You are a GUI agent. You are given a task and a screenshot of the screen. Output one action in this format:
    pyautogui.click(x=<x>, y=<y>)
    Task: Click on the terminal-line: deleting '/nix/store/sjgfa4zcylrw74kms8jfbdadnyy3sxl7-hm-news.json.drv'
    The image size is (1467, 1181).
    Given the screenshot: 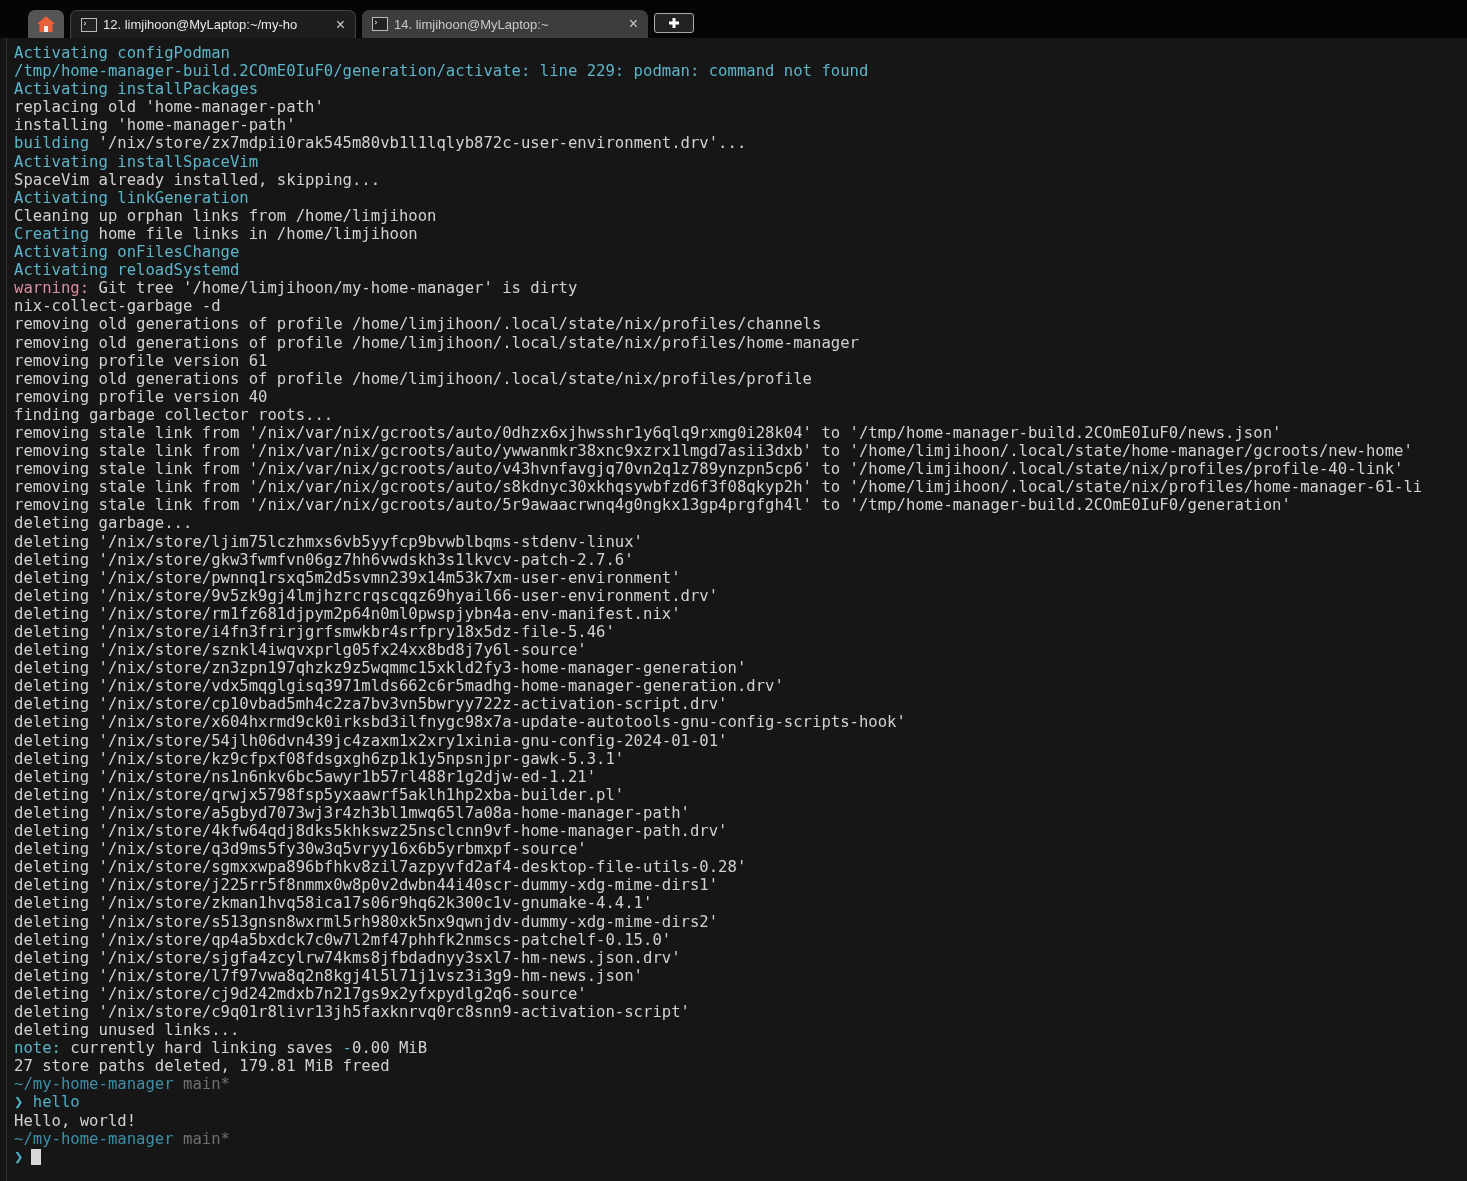 What is the action you would take?
    pyautogui.click(x=347, y=957)
    